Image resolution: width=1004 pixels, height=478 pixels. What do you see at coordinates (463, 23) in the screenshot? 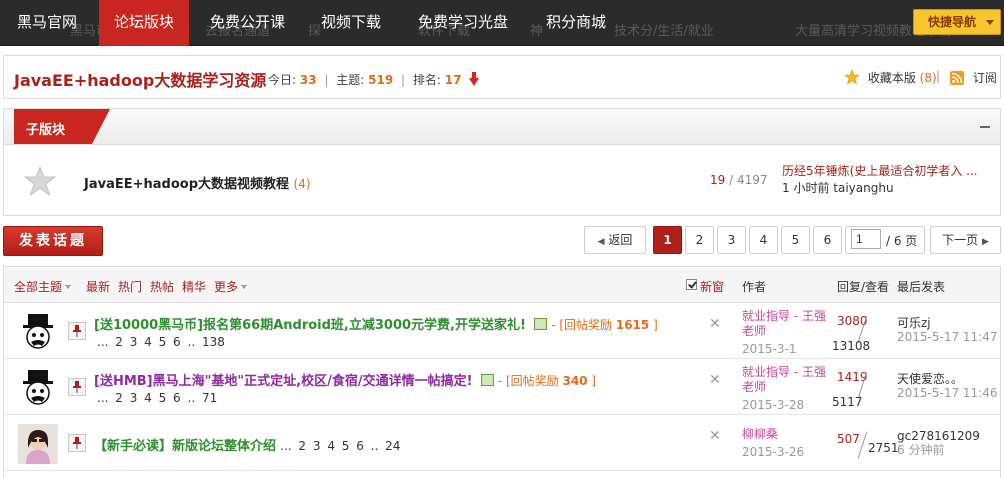
I see `nav-item-free-cd: 免费学习光盘` at bounding box center [463, 23].